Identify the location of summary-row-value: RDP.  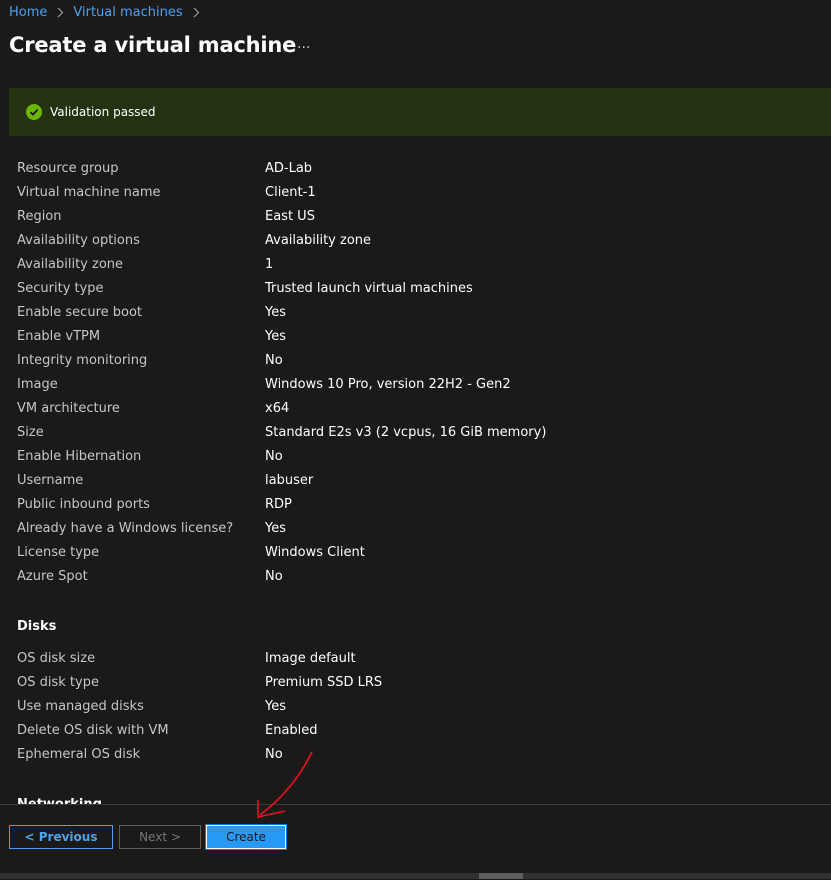
(278, 504).